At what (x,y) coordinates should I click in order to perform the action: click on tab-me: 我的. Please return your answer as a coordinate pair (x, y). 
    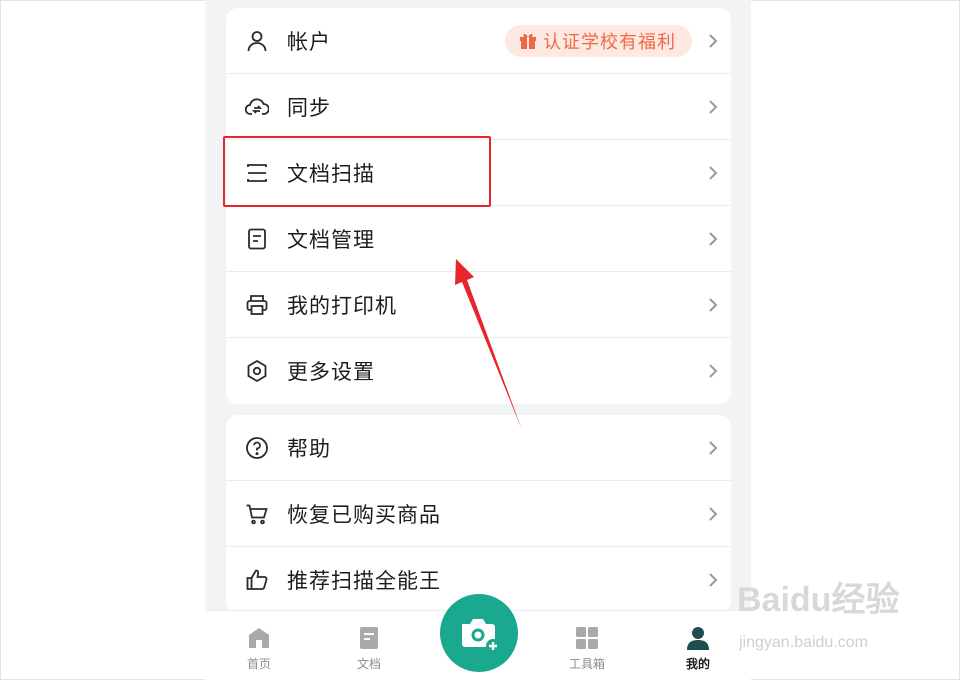
    Looking at the image, I should click on (698, 645).